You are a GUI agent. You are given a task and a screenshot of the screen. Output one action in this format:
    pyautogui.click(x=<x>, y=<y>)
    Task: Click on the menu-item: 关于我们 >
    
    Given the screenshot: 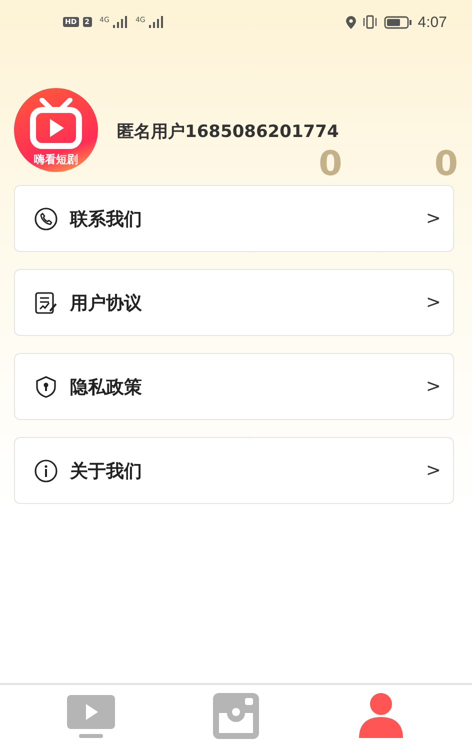 What is the action you would take?
    pyautogui.click(x=234, y=470)
    